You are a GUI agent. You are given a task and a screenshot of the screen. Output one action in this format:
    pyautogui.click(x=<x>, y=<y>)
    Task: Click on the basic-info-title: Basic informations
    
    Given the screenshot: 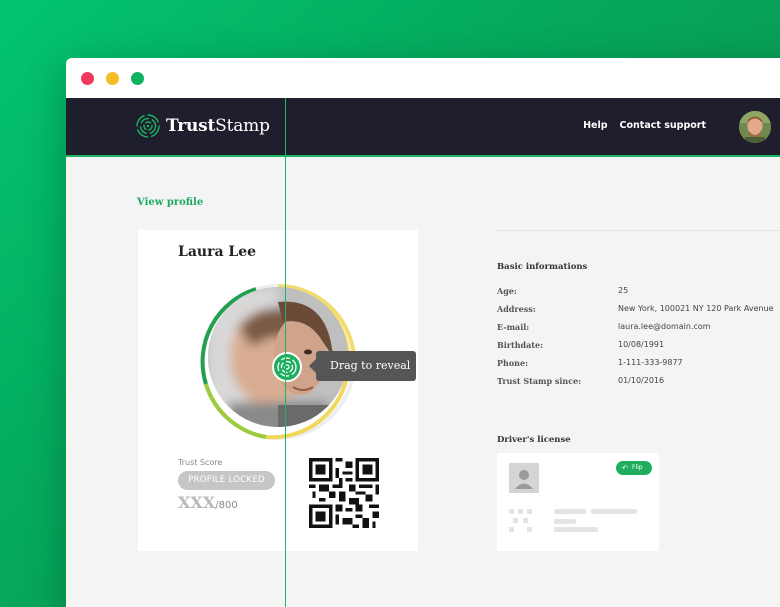 What is the action you would take?
    pyautogui.click(x=542, y=267)
    